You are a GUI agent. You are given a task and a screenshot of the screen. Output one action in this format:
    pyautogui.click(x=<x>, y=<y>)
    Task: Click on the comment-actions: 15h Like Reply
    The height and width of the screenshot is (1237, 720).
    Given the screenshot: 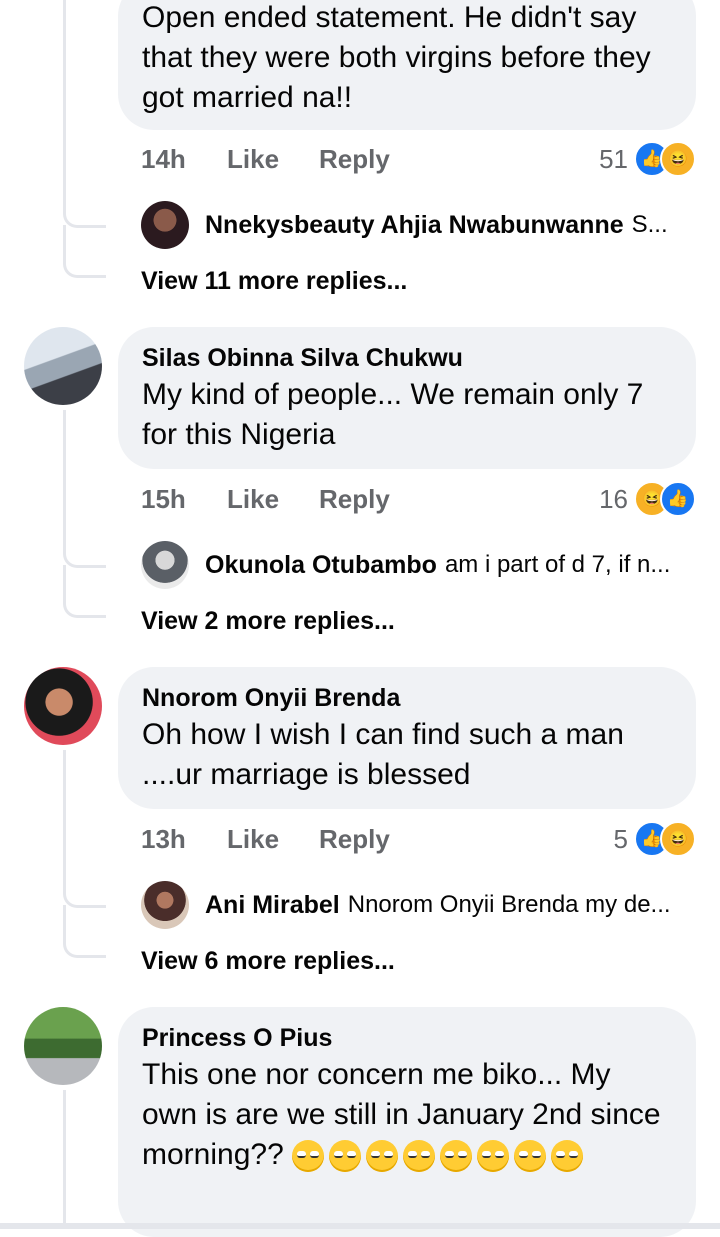 What is the action you would take?
    pyautogui.click(x=265, y=499)
    